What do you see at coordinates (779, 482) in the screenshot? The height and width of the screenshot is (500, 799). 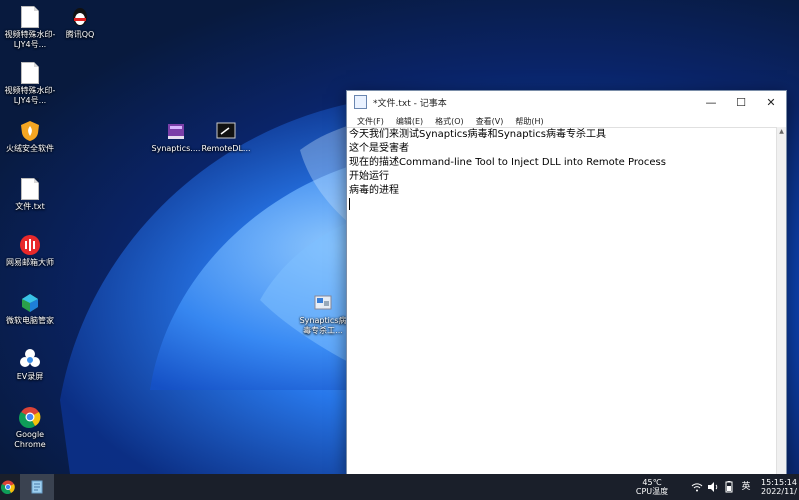 I see `clock-time: 15:15:14` at bounding box center [779, 482].